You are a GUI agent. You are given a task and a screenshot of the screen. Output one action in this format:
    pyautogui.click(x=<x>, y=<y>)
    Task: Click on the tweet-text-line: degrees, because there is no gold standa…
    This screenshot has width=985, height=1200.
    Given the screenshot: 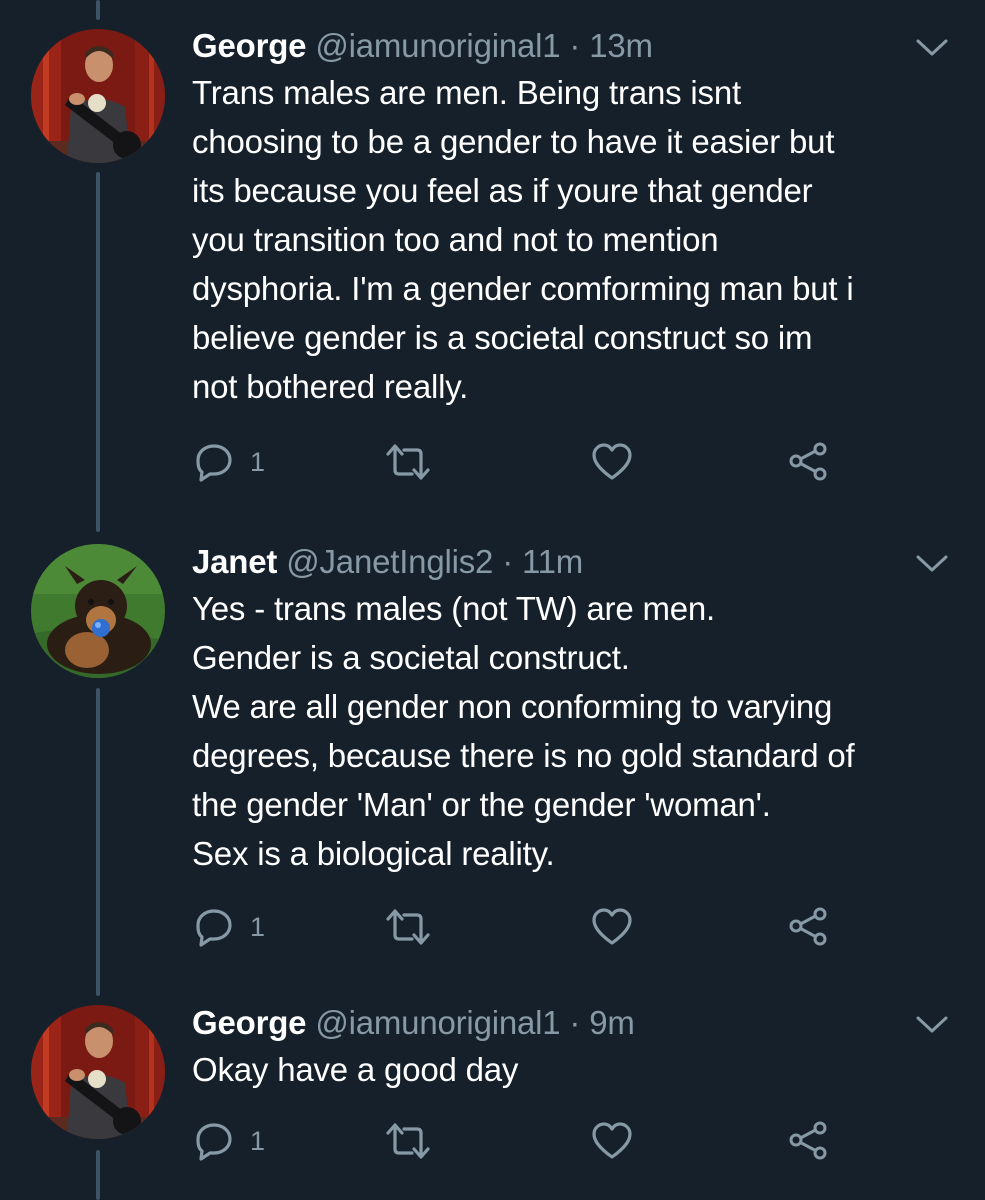 What is the action you would take?
    pyautogui.click(x=523, y=755)
    